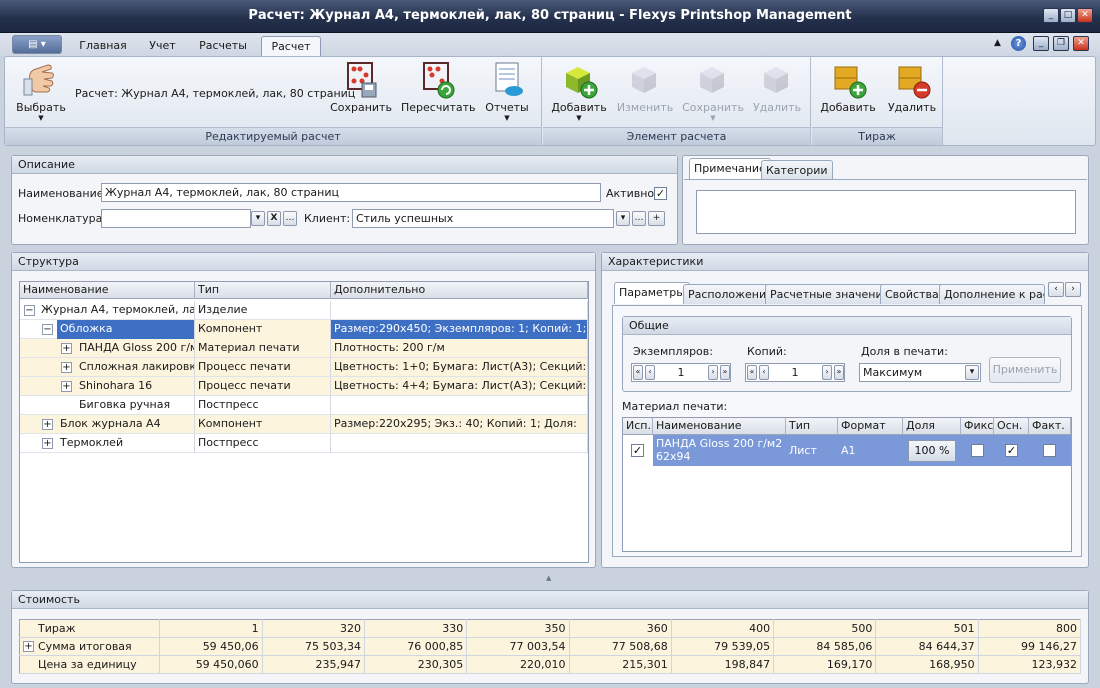 The width and height of the screenshot is (1100, 688). I want to click on client-add-button: +, so click(656, 218).